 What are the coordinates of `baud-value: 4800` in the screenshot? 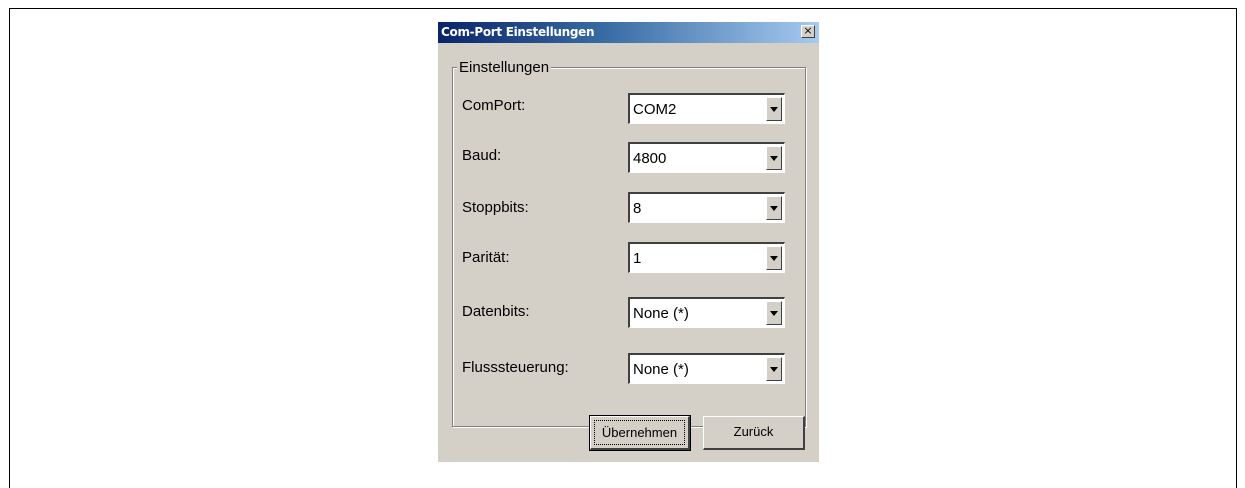 It's located at (650, 158).